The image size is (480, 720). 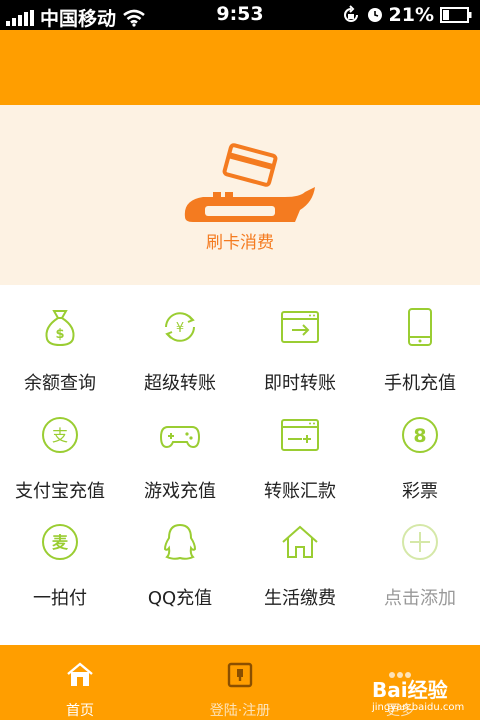 I want to click on alipay-icon: 支, so click(x=60, y=435).